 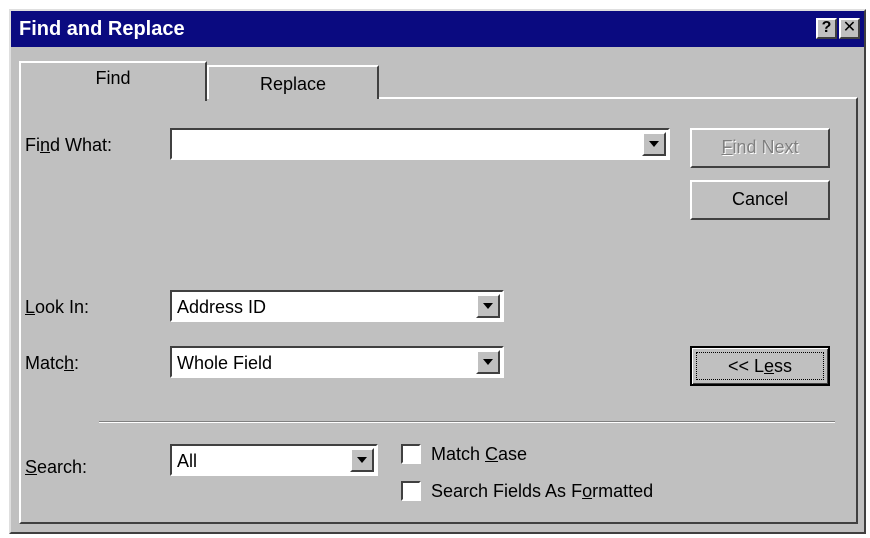 What do you see at coordinates (337, 362) in the screenshot?
I see `match-combobox: Whole Field` at bounding box center [337, 362].